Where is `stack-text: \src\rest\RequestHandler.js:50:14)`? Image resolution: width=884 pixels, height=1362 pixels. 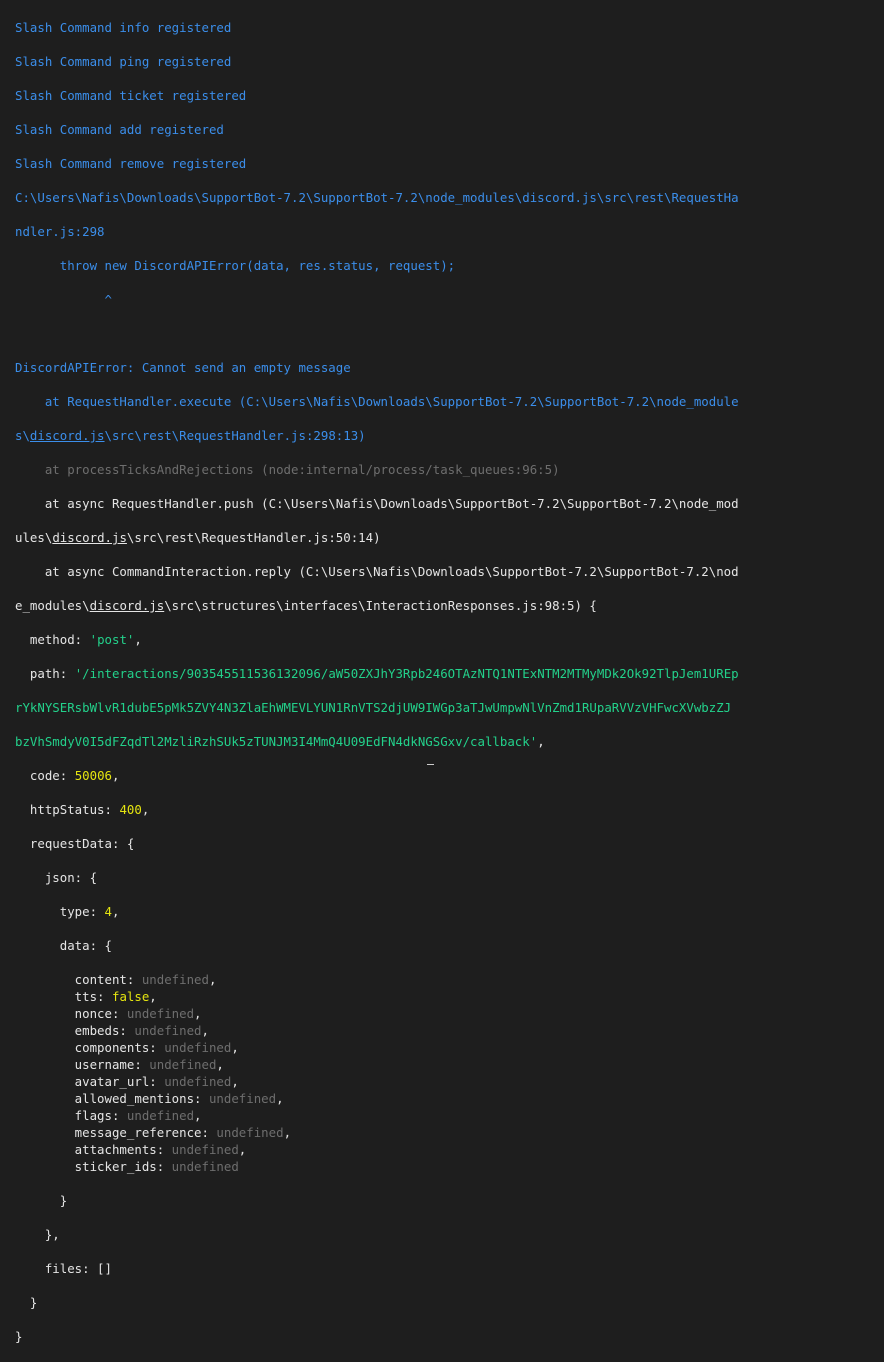
stack-text: \src\rest\RequestHandler.js:50:14) is located at coordinates (253, 537).